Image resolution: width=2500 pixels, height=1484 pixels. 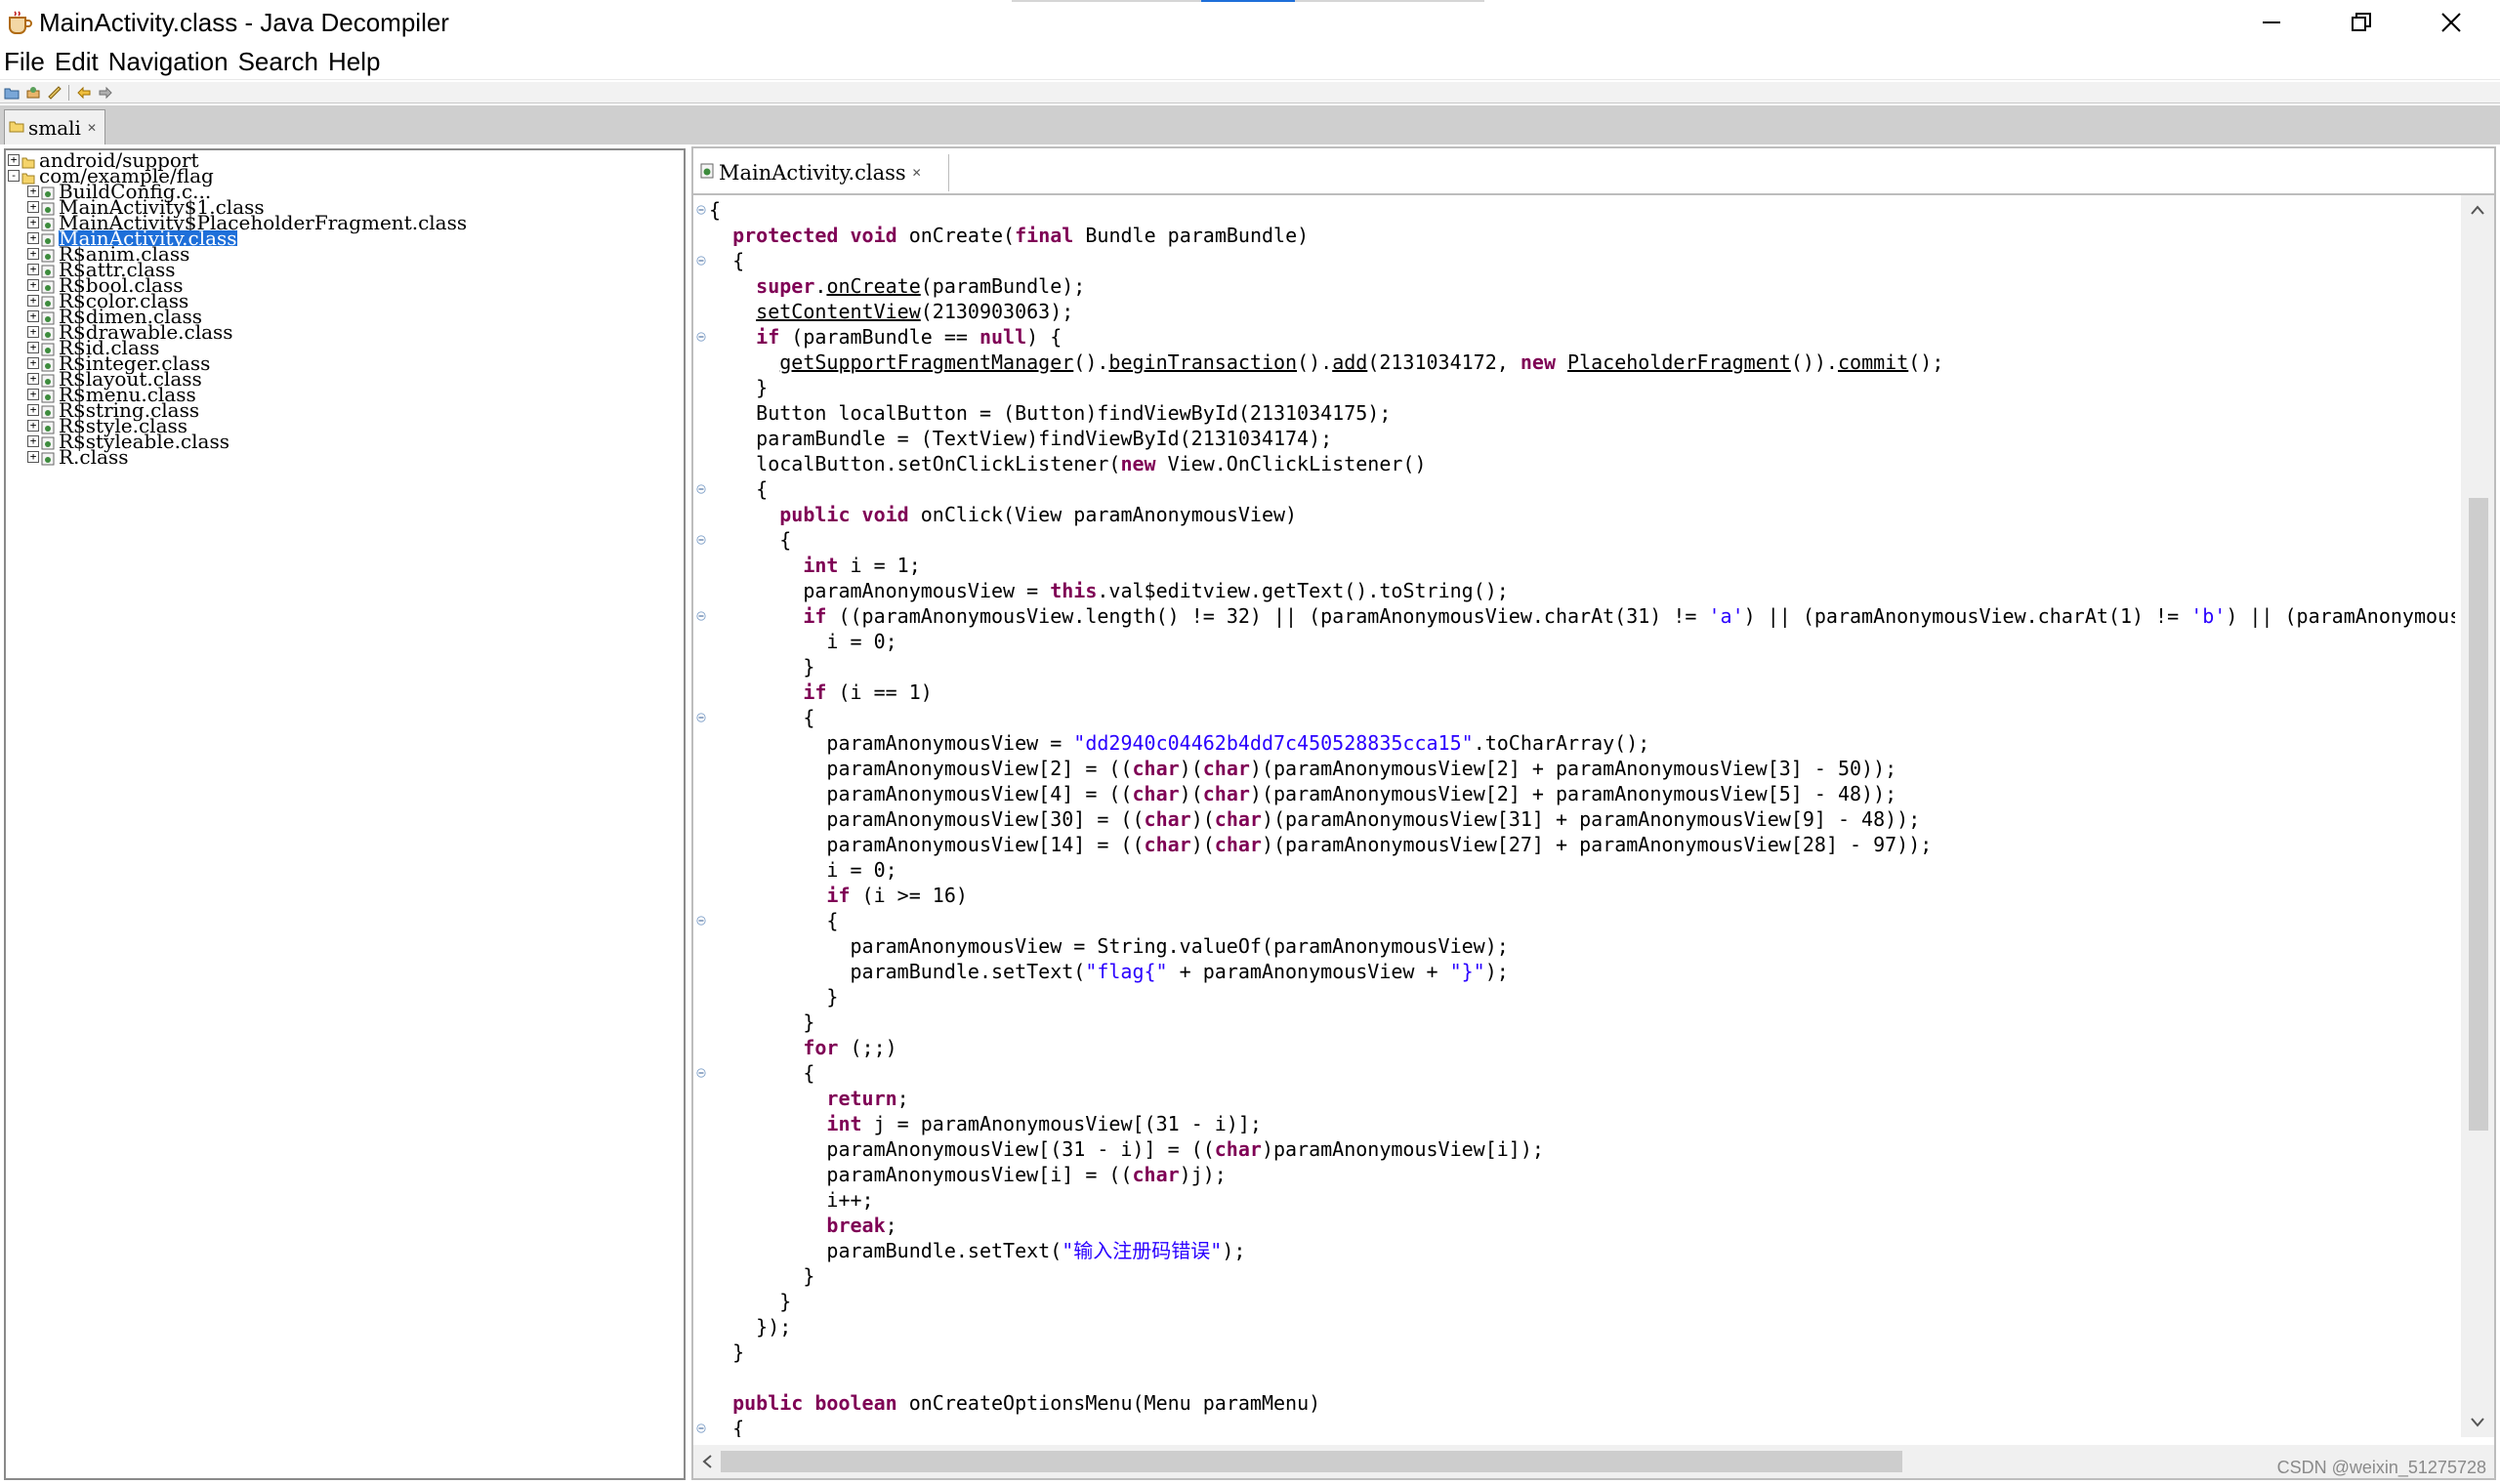 I want to click on menu-navigation: Navigation, so click(x=168, y=62).